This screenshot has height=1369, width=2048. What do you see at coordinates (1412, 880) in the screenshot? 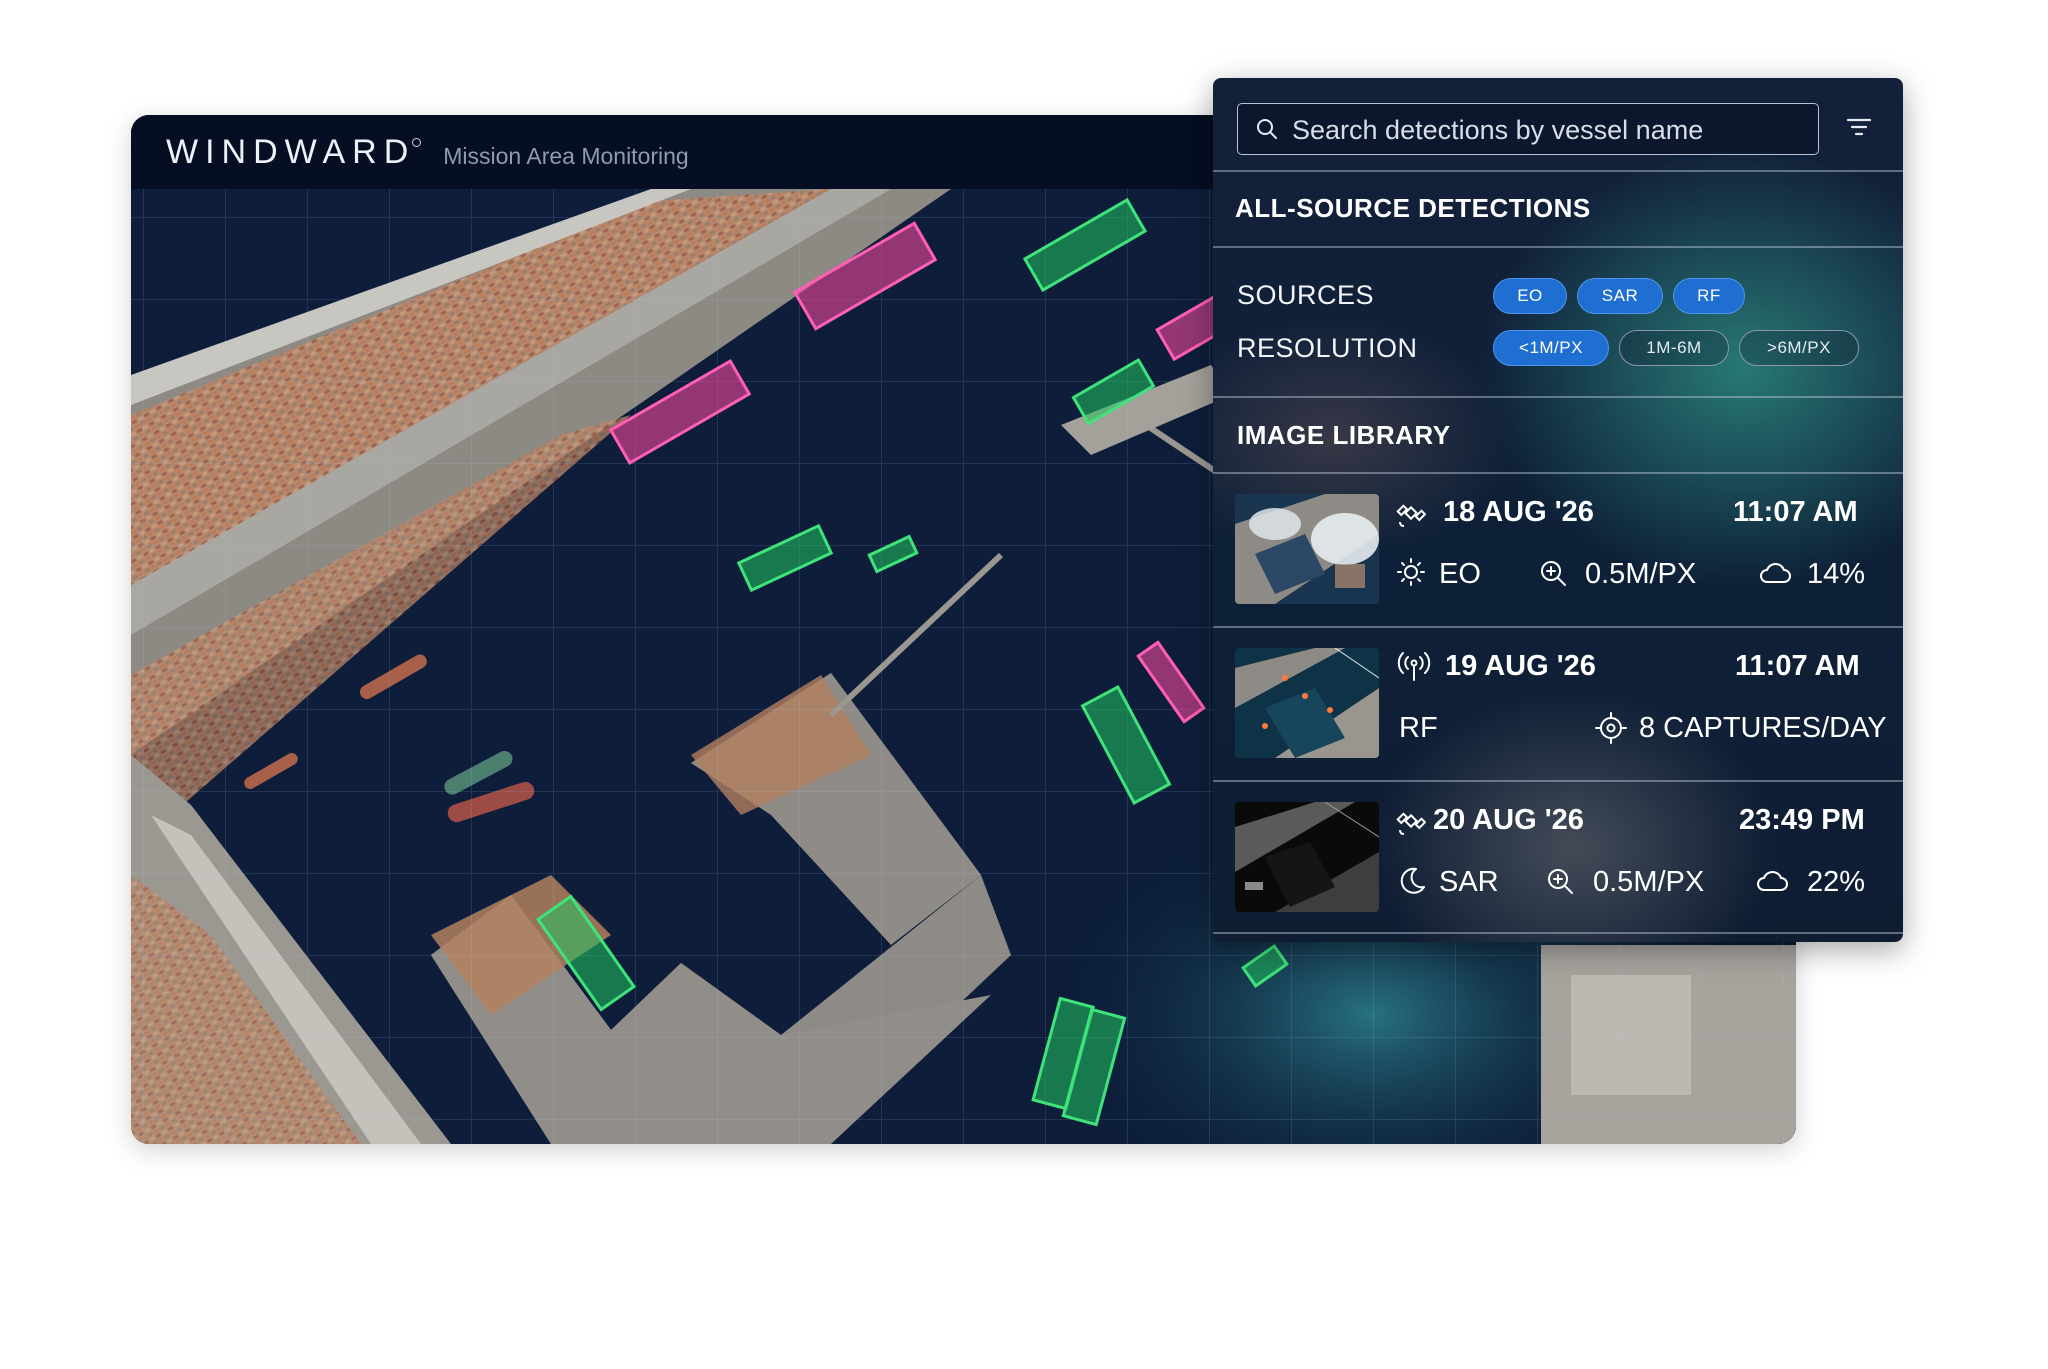
I see `moon-icon` at bounding box center [1412, 880].